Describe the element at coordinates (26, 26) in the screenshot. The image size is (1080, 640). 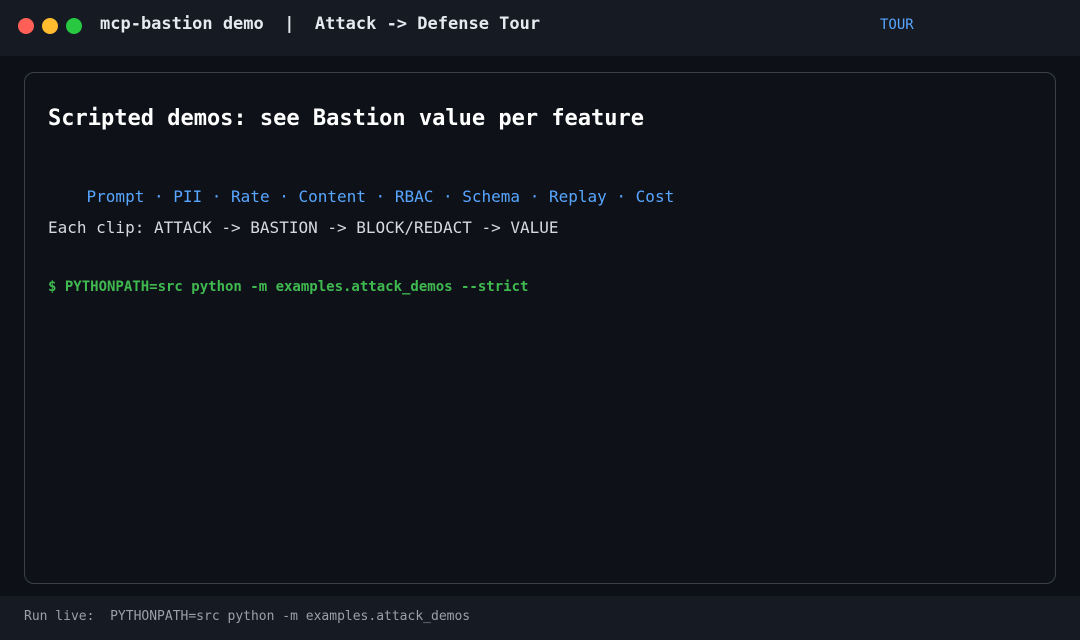
I see `close-window-button` at that location.